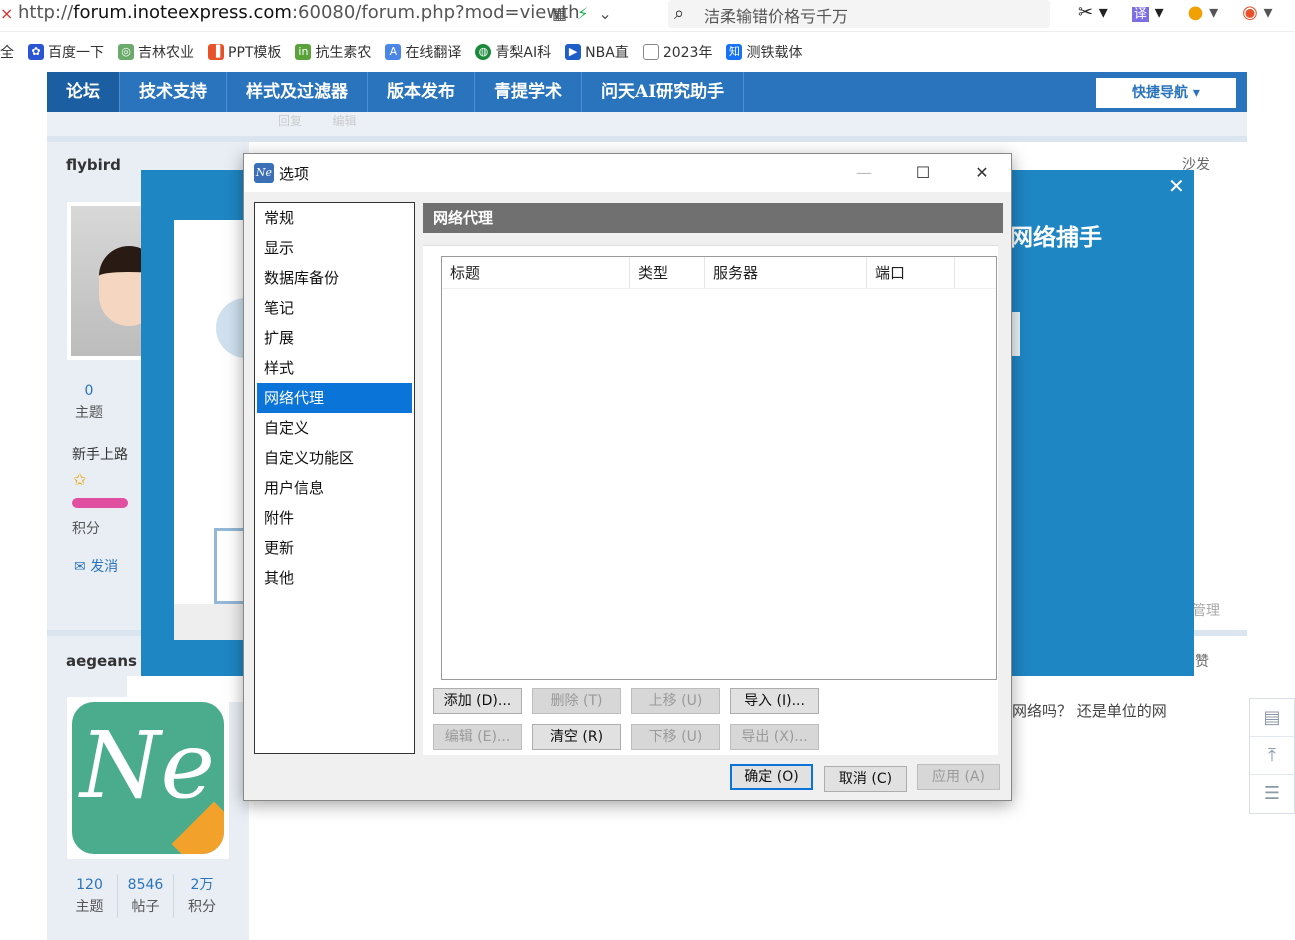 The image size is (1295, 940). Describe the element at coordinates (146, 896) in the screenshot. I see `stat-posts: 8546 帖子` at that location.